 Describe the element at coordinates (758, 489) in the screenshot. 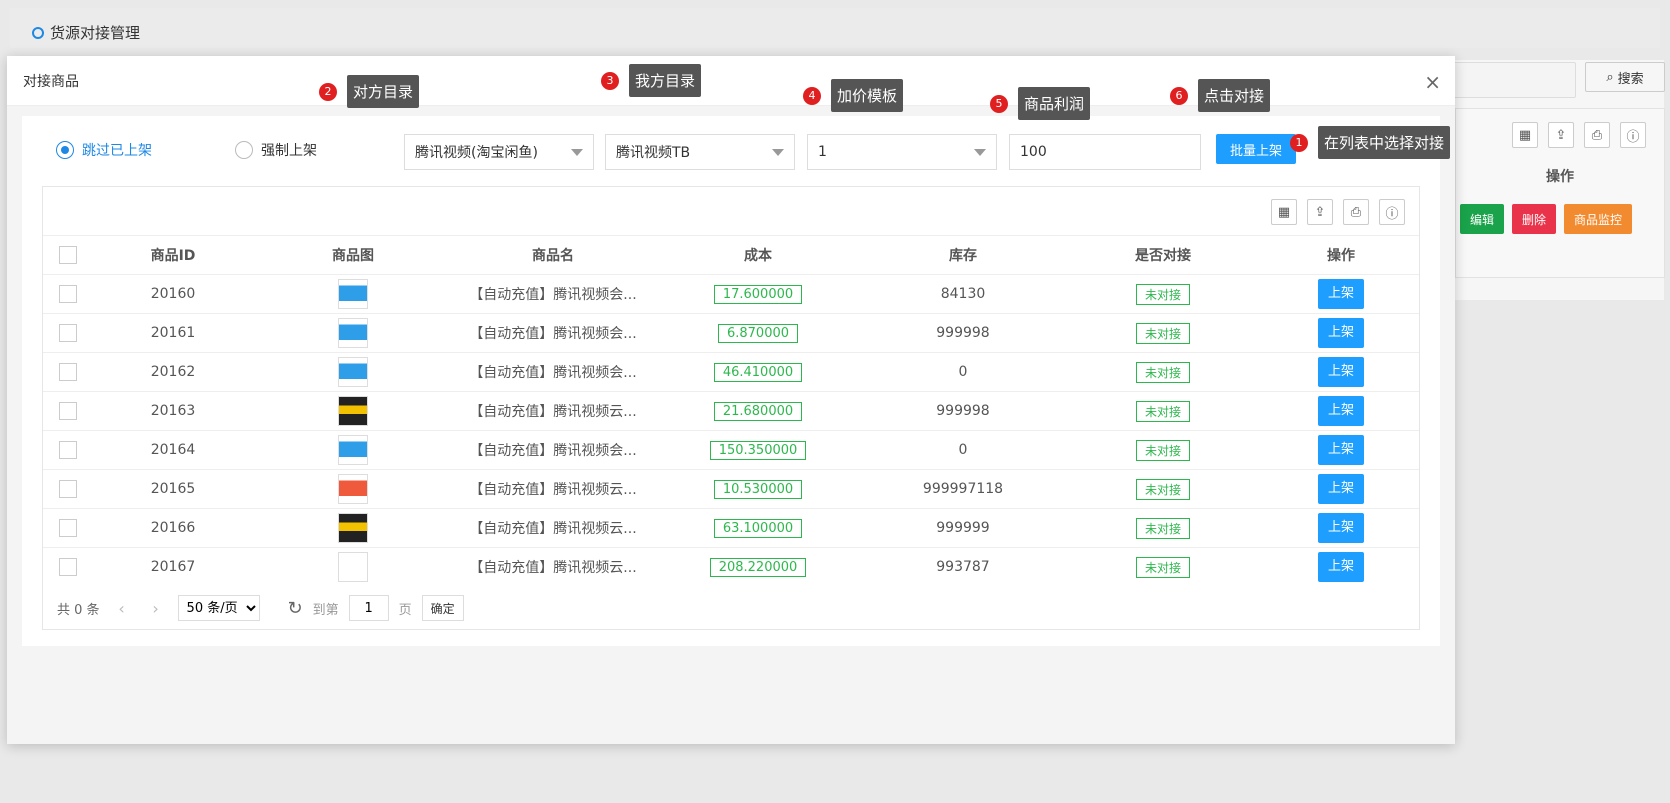

I see `goods-cost-cell: 10.530000` at that location.